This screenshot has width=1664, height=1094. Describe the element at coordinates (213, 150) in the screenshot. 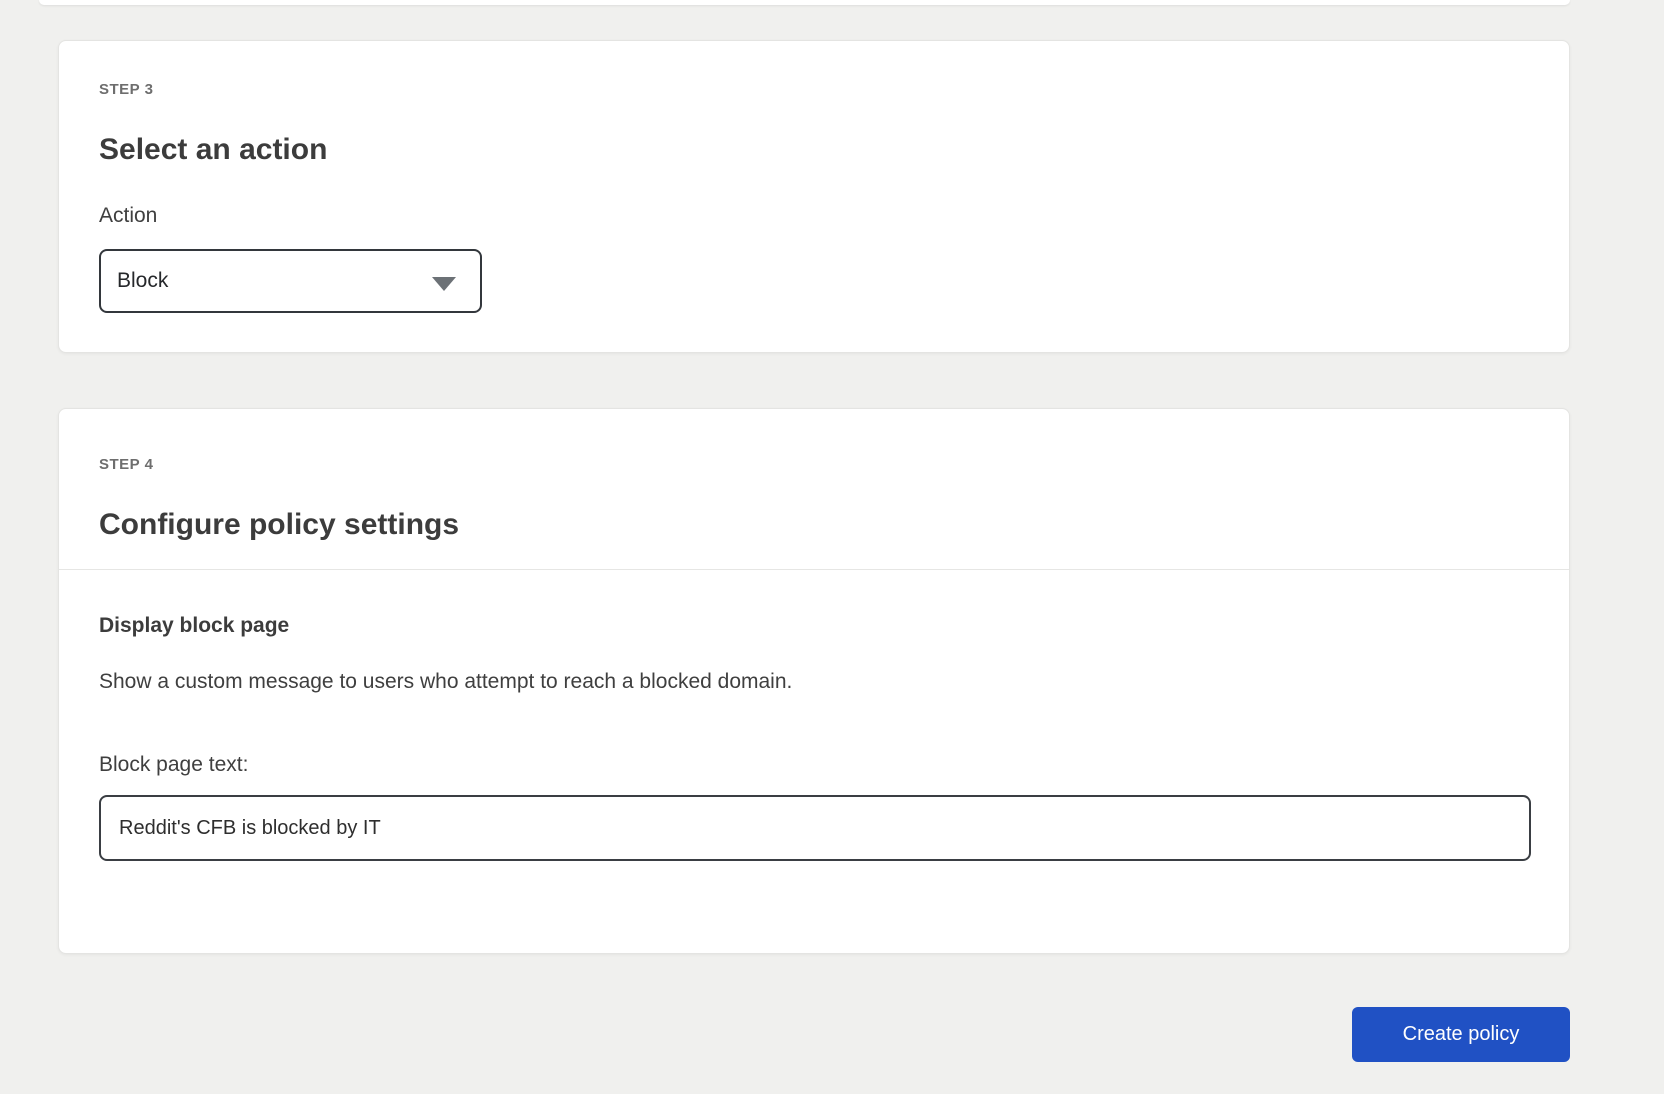

I see `step-3-title: Select an action` at that location.